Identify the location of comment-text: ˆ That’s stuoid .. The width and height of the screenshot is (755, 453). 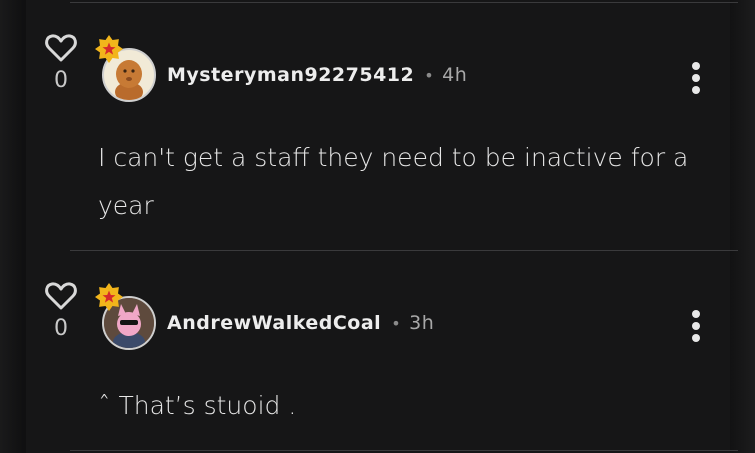
(197, 405).